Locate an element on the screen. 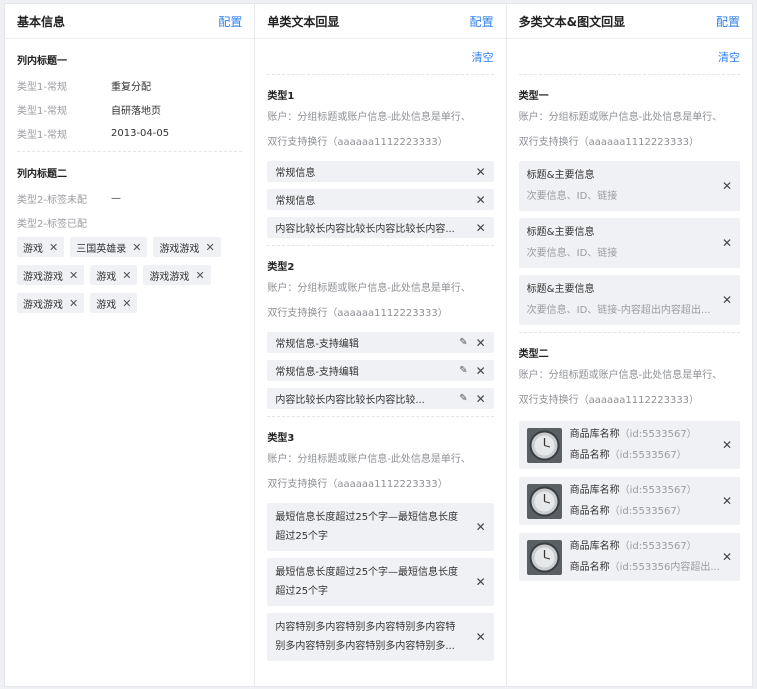 This screenshot has width=757, height=689. single-text-title: 单类文本回显 is located at coordinates (303, 21).